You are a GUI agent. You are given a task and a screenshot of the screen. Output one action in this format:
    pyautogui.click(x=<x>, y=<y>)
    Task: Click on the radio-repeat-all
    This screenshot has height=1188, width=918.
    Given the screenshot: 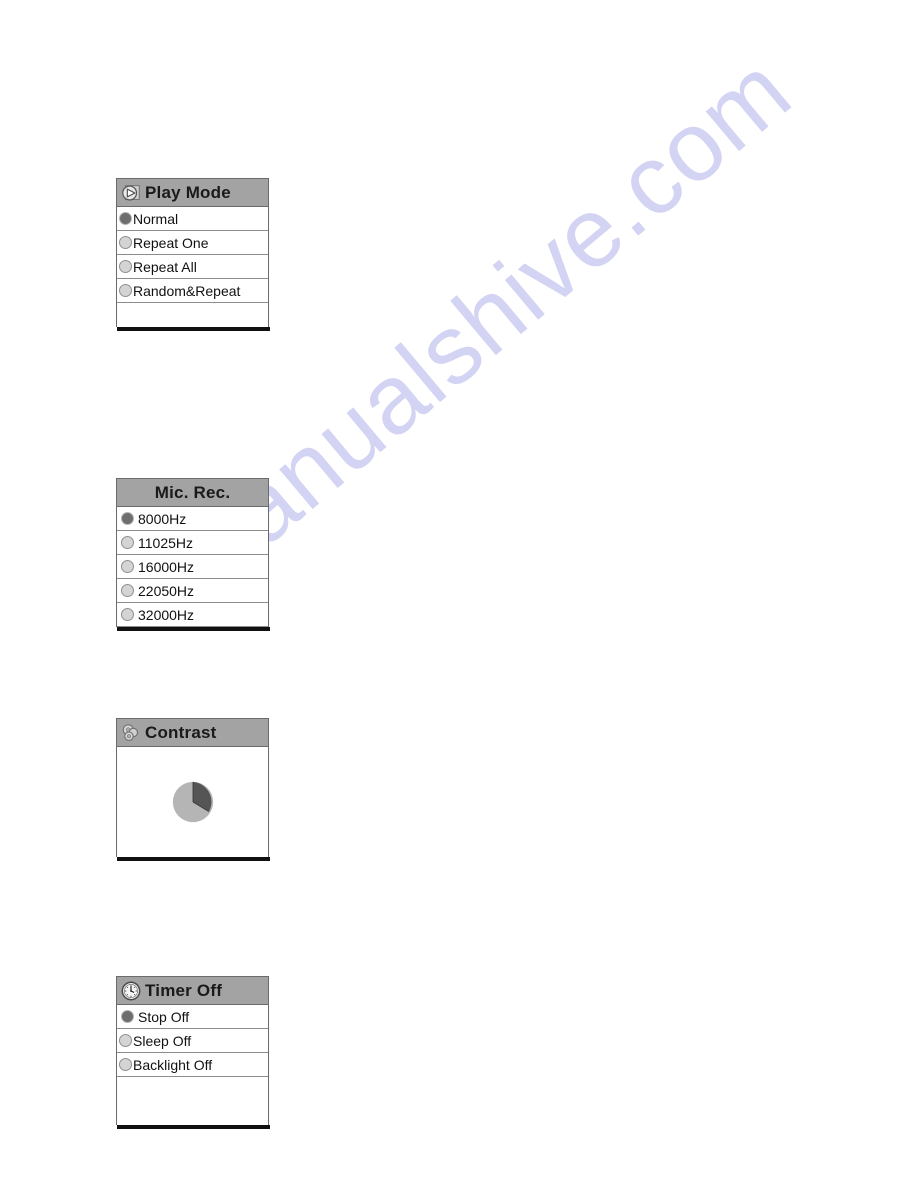 What is the action you would take?
    pyautogui.click(x=125, y=266)
    